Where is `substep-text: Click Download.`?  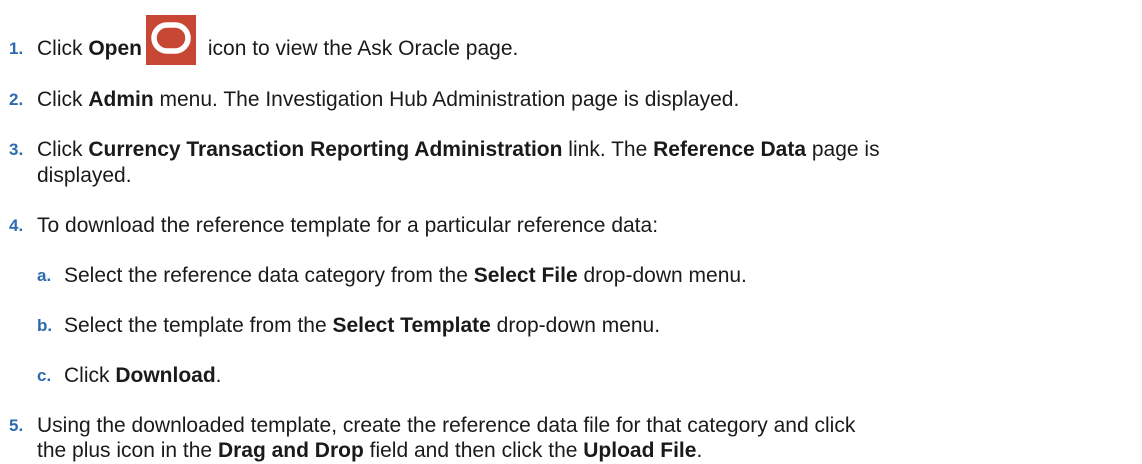
substep-text: Click Download. is located at coordinates (143, 375).